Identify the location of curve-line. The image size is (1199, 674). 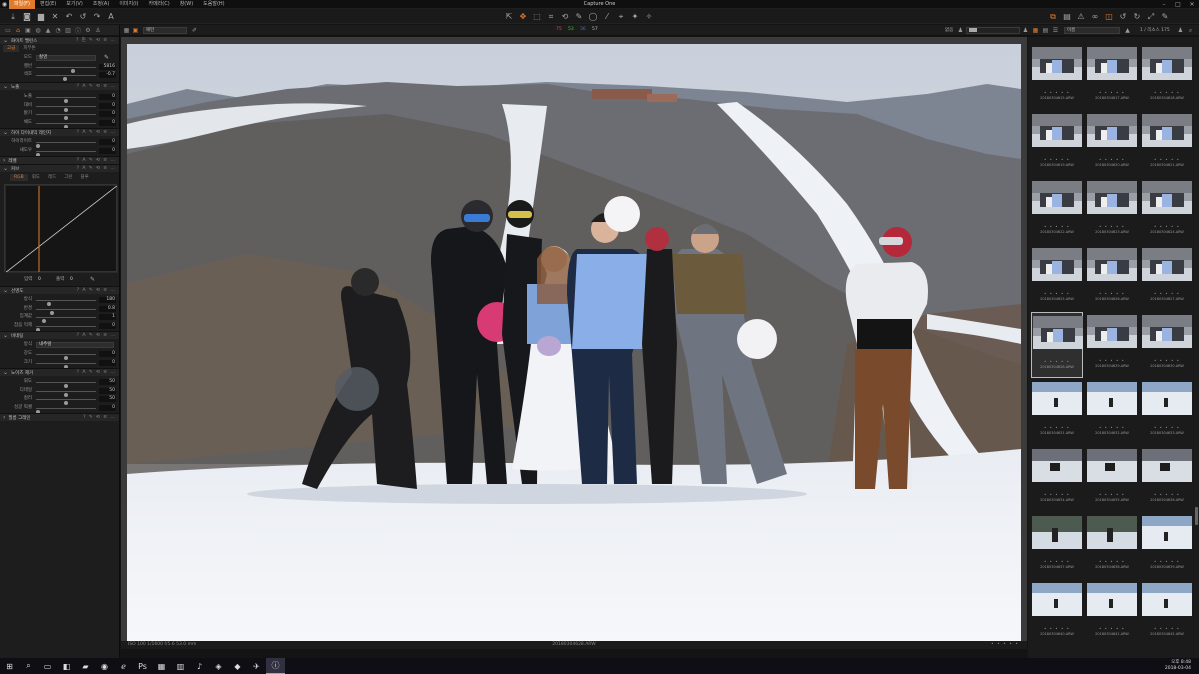
(61, 229).